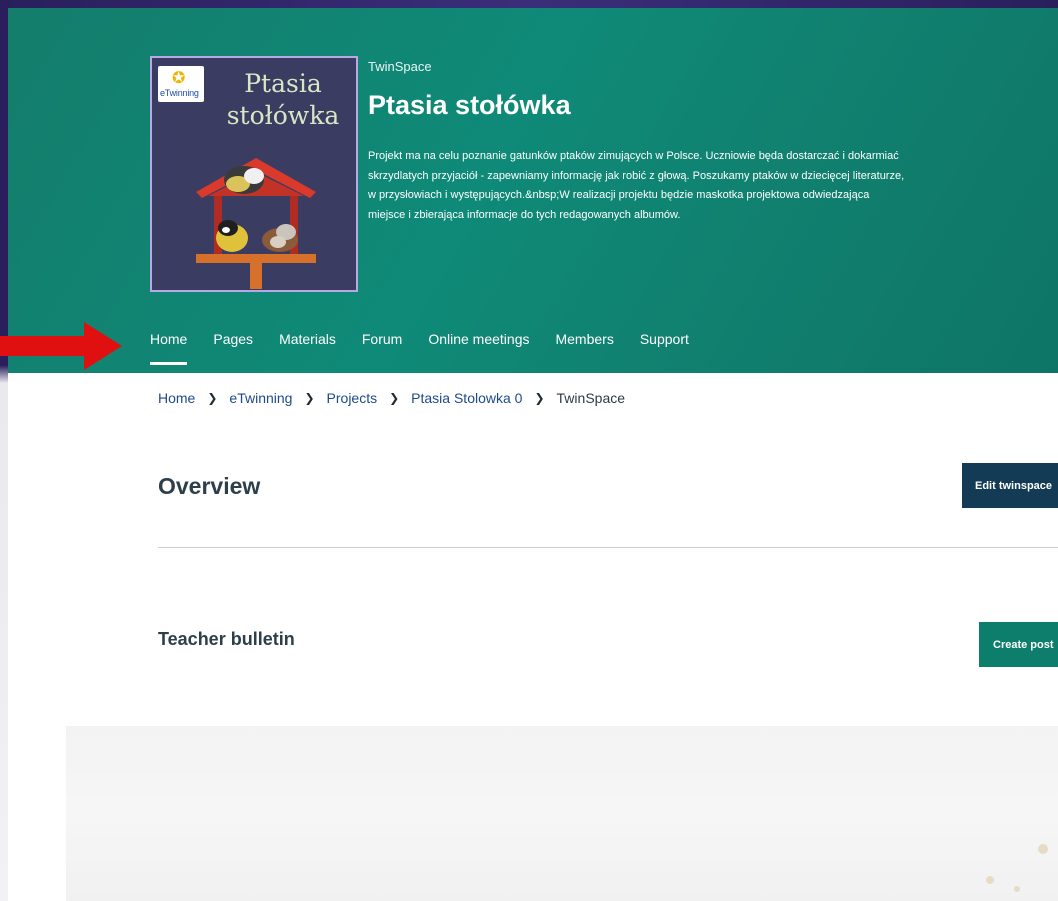 Image resolution: width=1058 pixels, height=901 pixels. I want to click on breadcrumb-current: TwinSpace, so click(591, 398).